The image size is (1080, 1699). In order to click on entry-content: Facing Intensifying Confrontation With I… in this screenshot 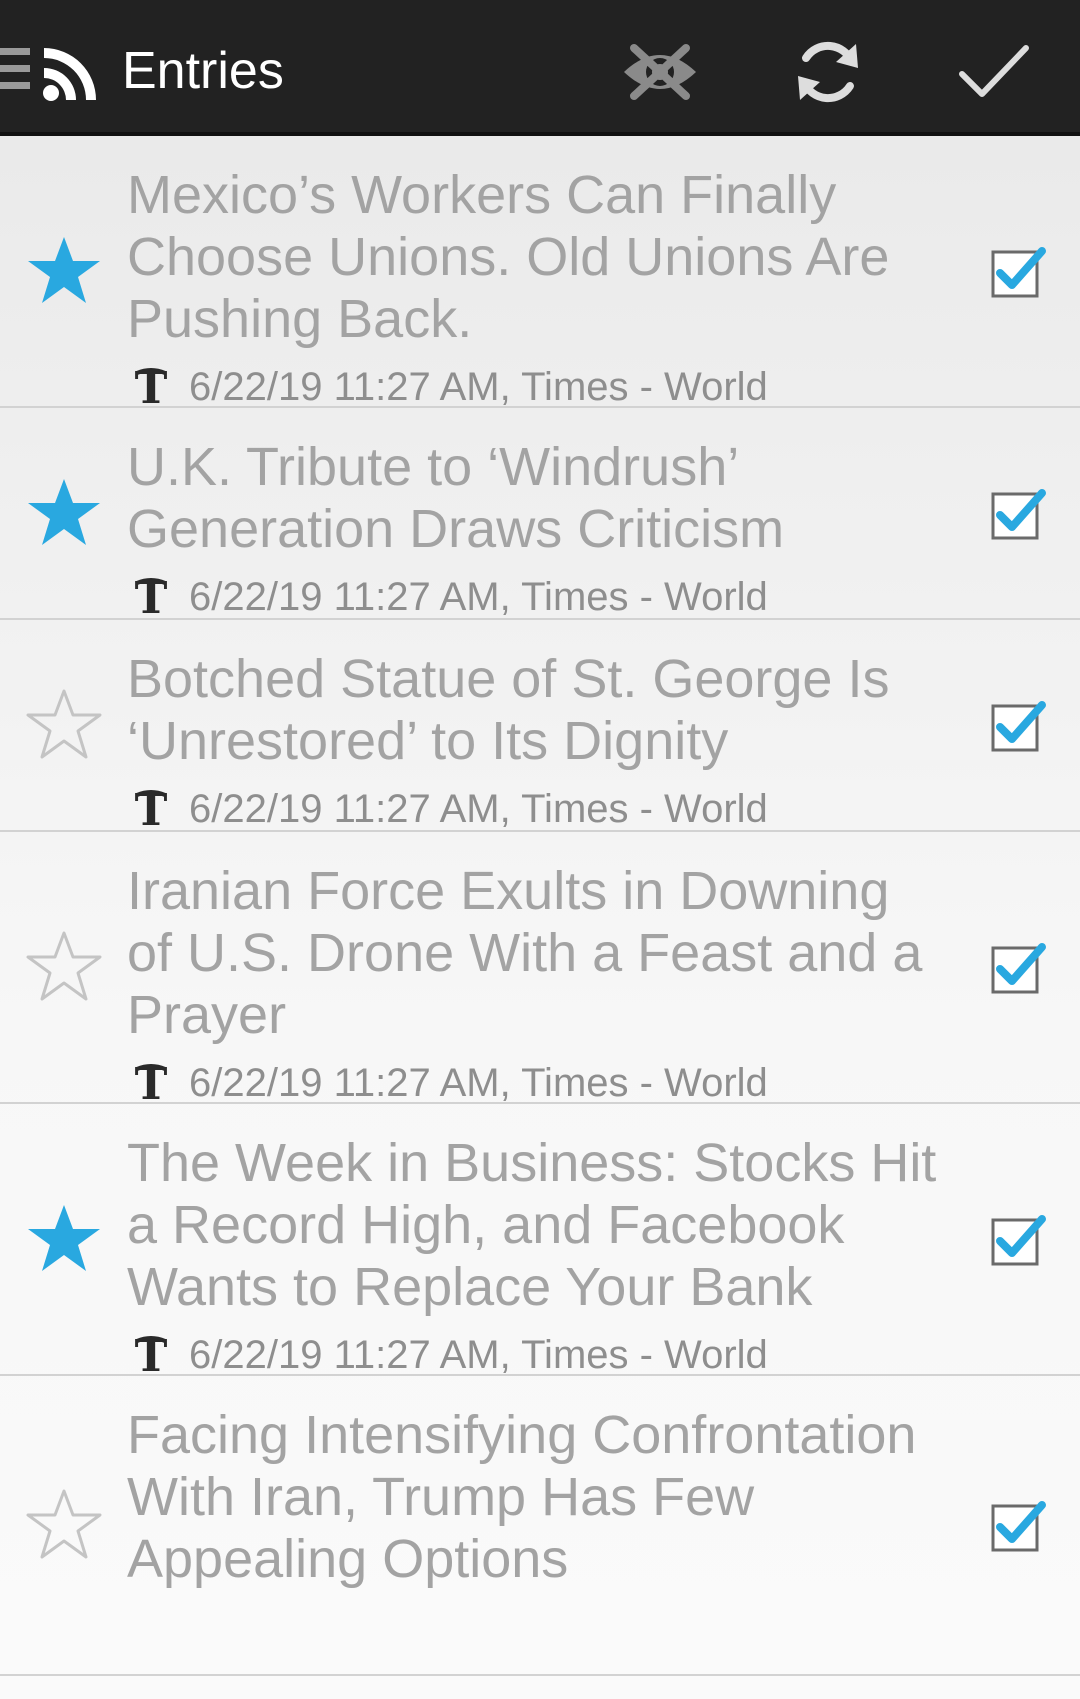, I will do `click(532, 1497)`.